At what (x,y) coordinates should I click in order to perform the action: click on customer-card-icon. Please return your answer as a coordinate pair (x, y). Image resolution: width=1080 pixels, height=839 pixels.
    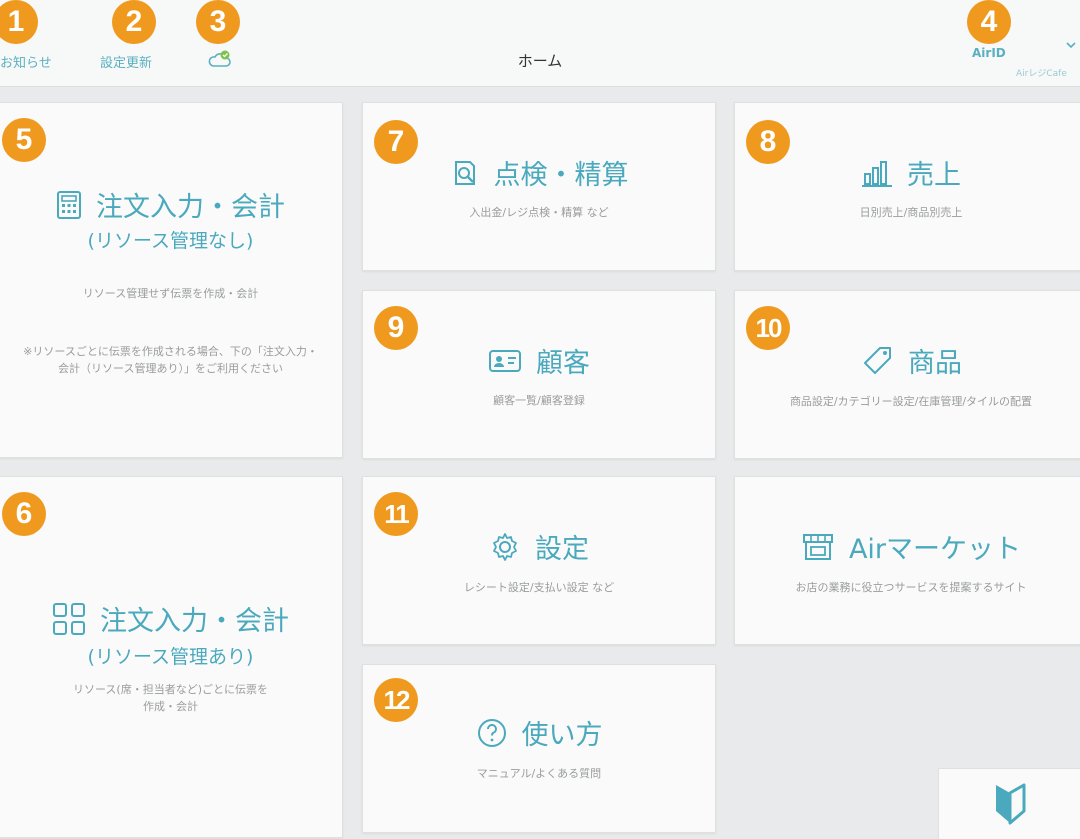
    Looking at the image, I should click on (505, 360).